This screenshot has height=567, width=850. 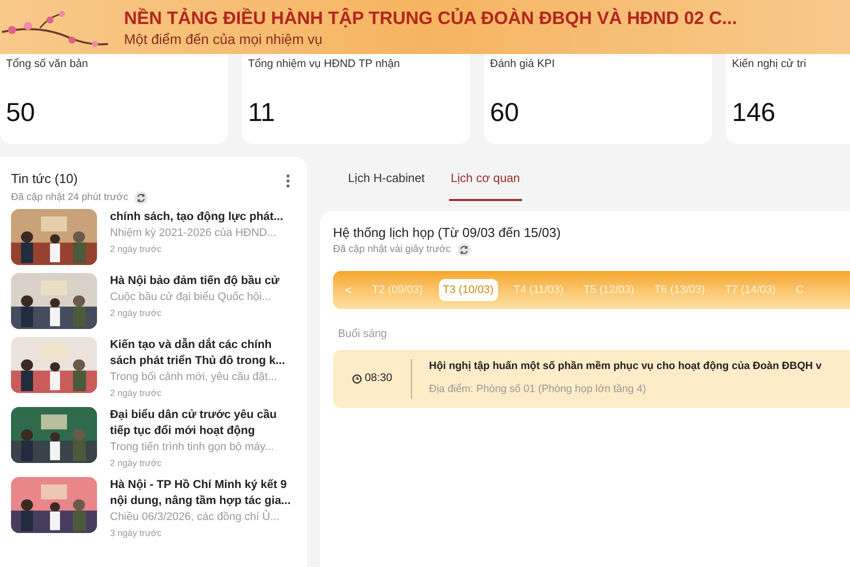 What do you see at coordinates (523, 64) in the screenshot?
I see `stat-label: Đánh giá KPI` at bounding box center [523, 64].